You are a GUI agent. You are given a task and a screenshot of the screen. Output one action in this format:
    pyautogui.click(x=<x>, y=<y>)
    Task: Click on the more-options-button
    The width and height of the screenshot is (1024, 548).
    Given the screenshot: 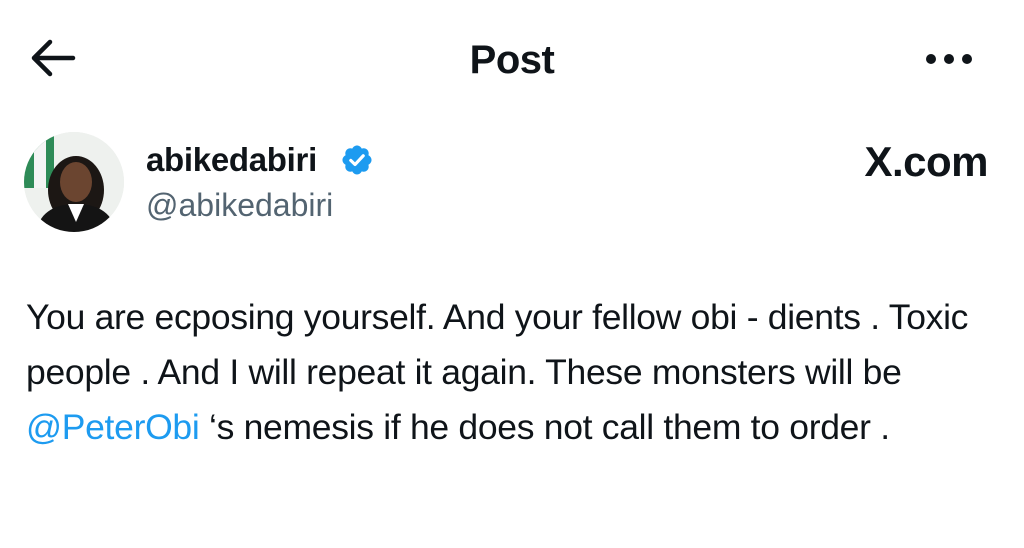 What is the action you would take?
    pyautogui.click(x=949, y=59)
    